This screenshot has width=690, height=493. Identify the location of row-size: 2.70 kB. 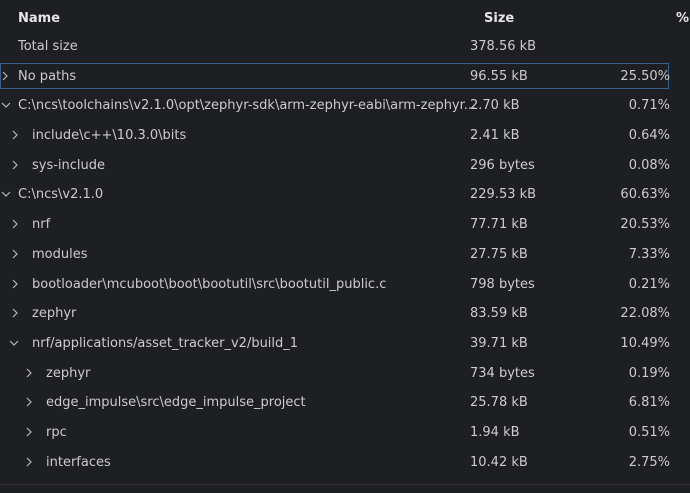
(495, 106).